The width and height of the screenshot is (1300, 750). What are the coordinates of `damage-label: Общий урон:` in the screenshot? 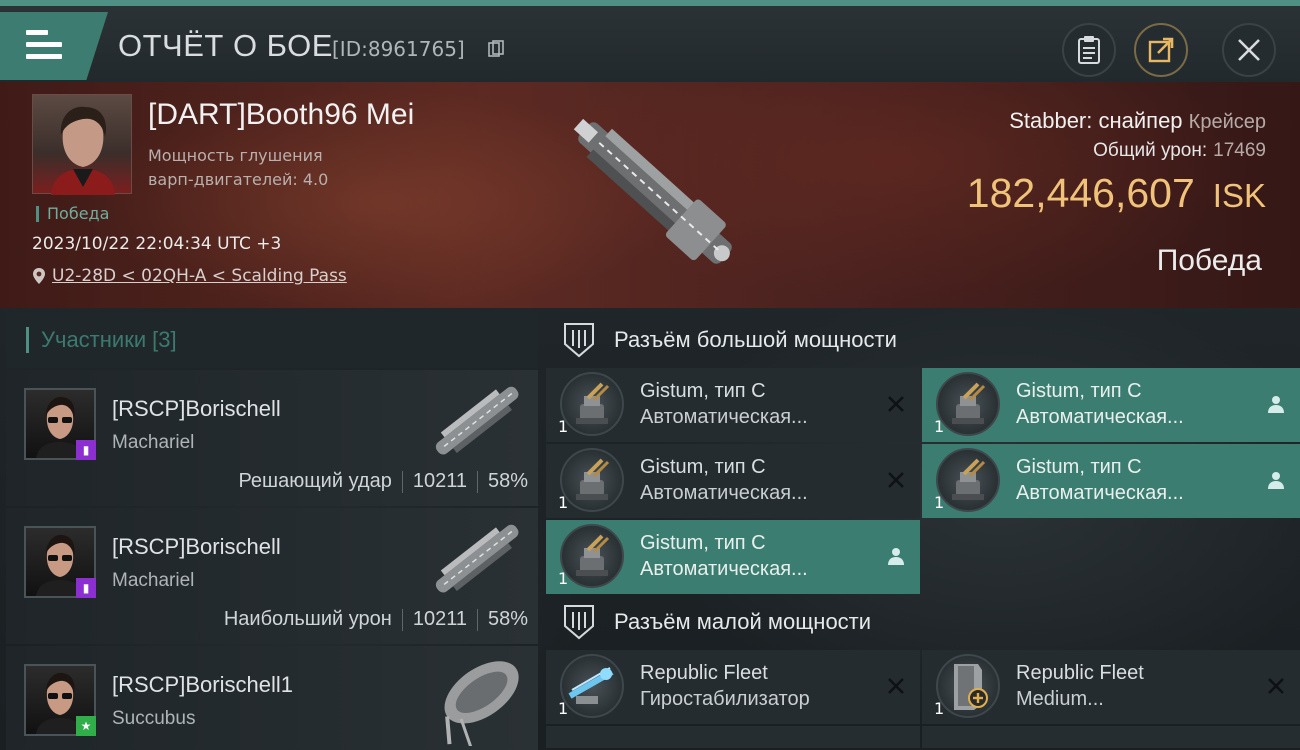 It's located at (1150, 150).